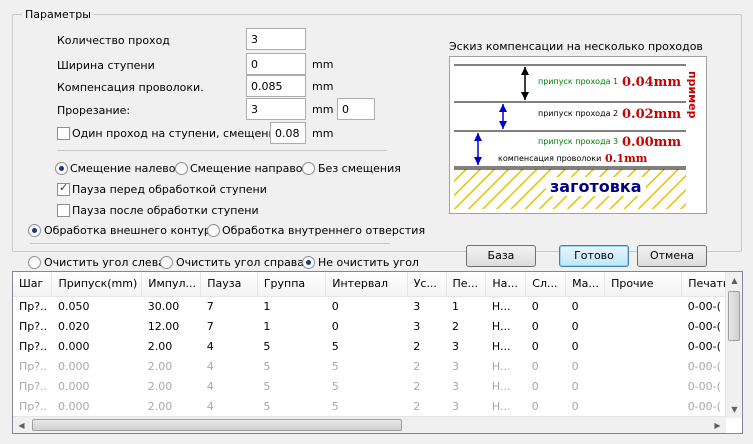 The height and width of the screenshot is (444, 753). What do you see at coordinates (63, 188) in the screenshot?
I see `pause-before-checkbox` at bounding box center [63, 188].